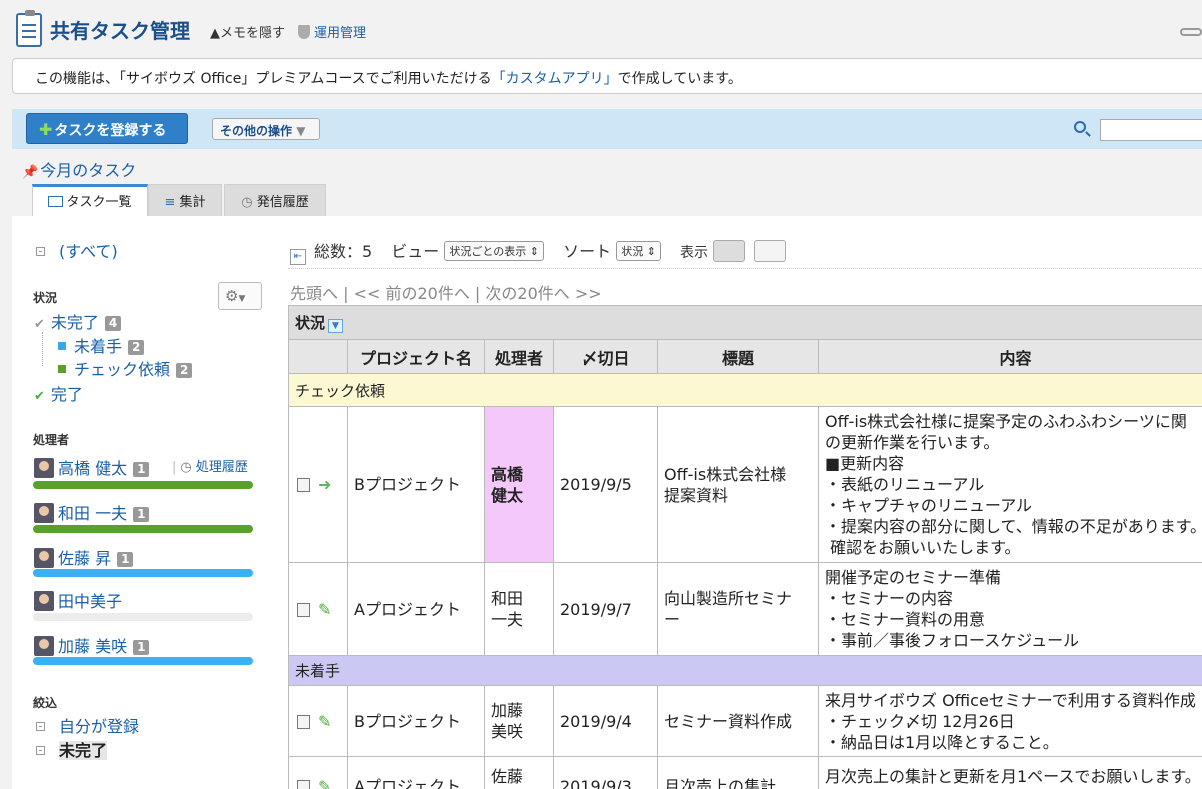 This screenshot has height=789, width=1202. What do you see at coordinates (298, 257) in the screenshot?
I see `collapse-sidebar-icon: ⇤` at bounding box center [298, 257].